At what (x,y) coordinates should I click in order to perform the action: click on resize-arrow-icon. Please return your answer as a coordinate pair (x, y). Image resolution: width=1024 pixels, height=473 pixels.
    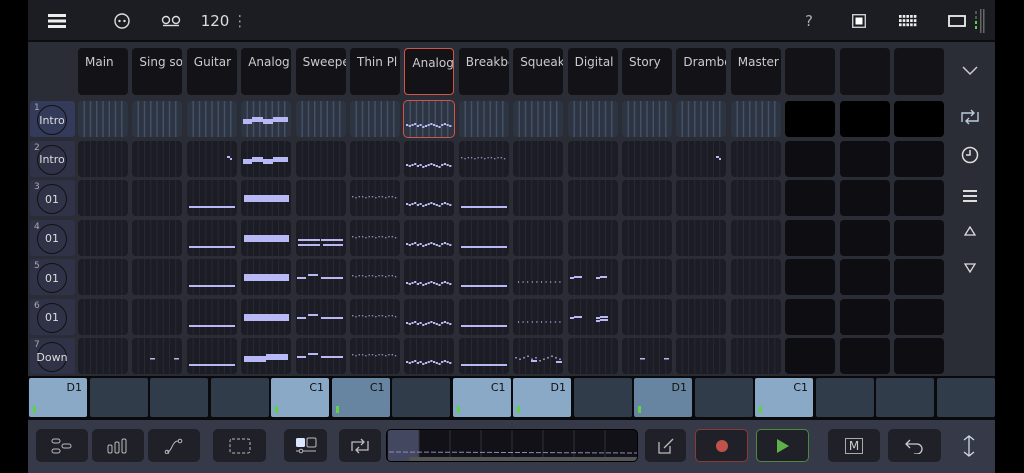
    Looking at the image, I should click on (969, 445).